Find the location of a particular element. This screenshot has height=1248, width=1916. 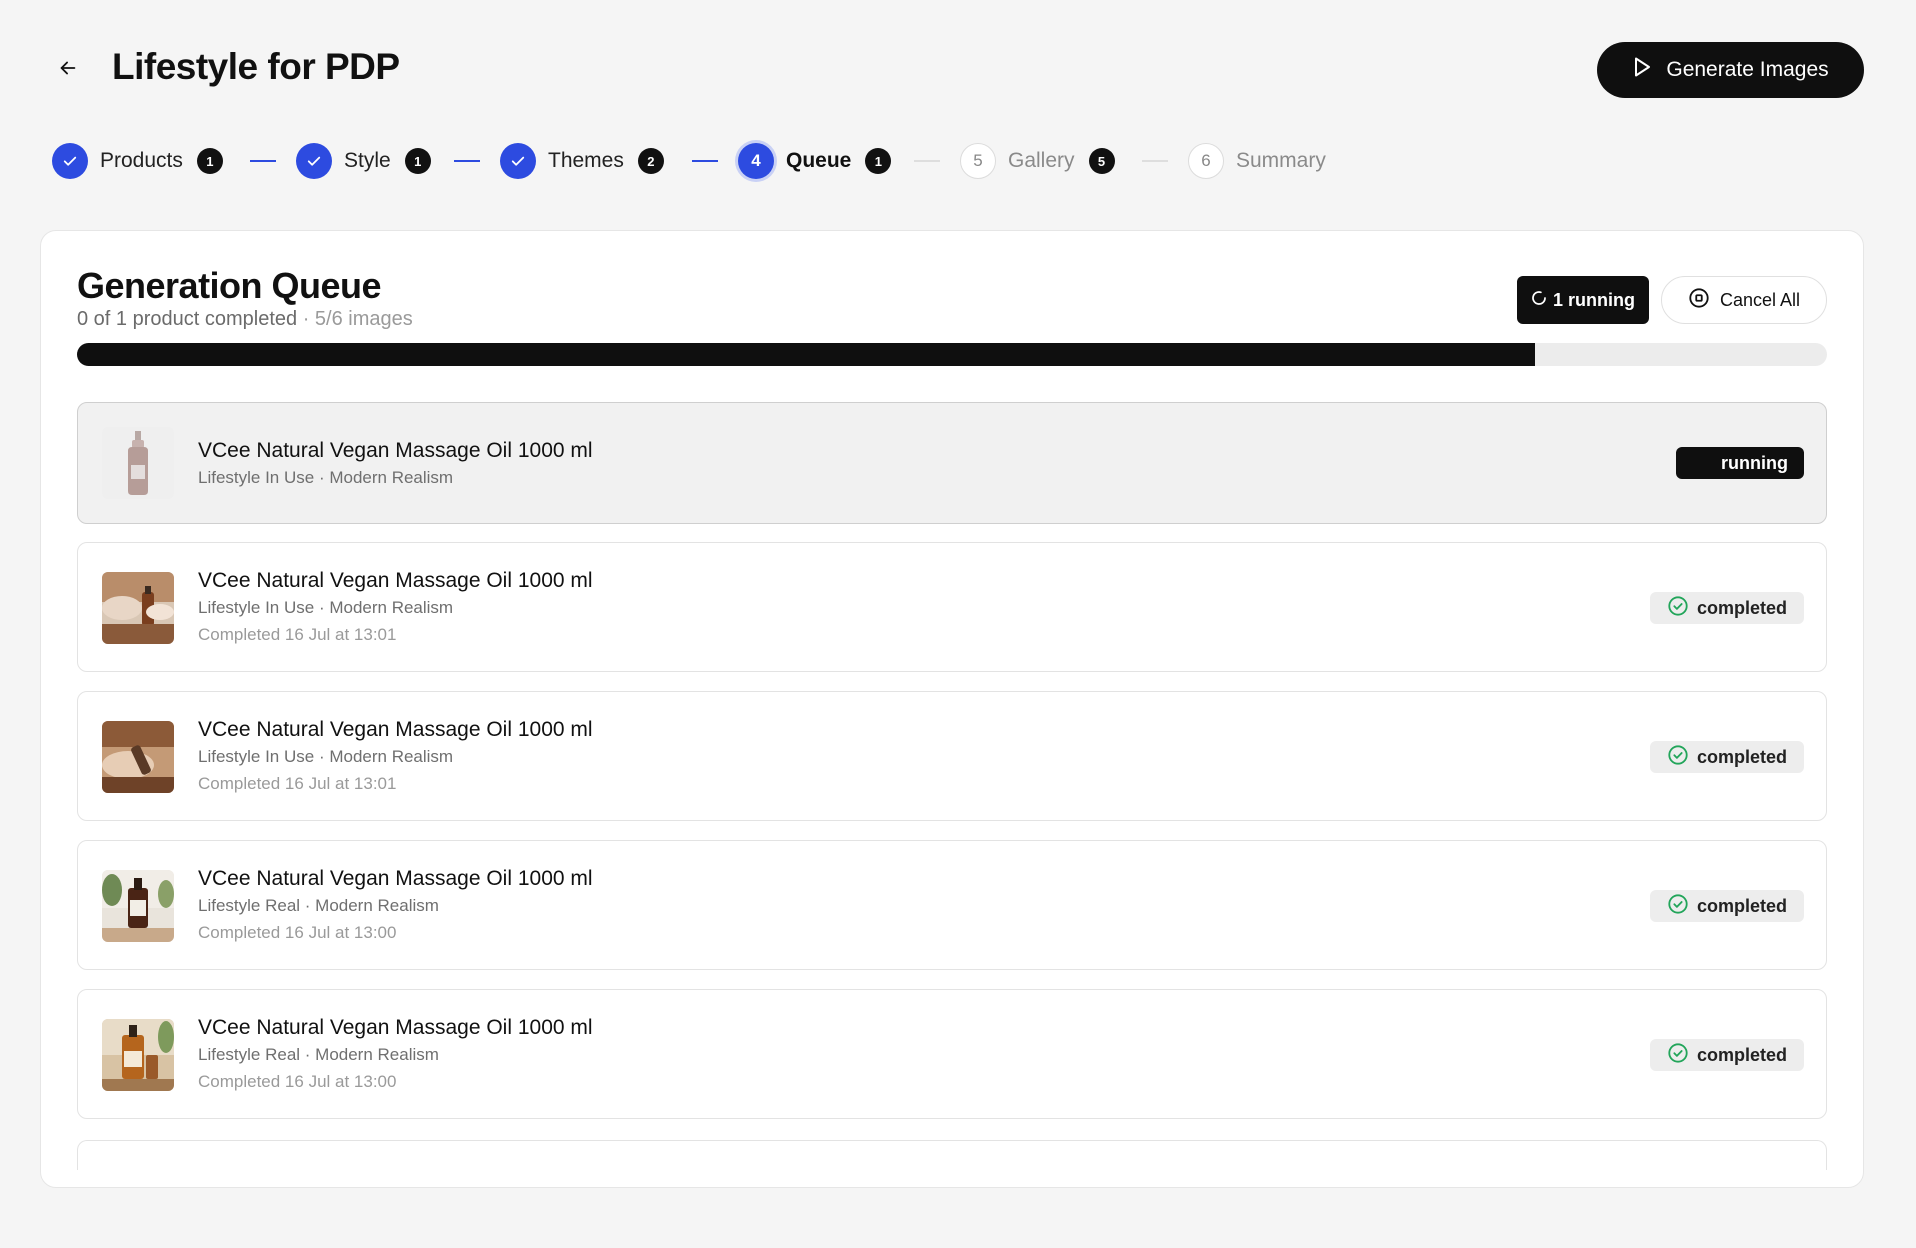

queue-images-progress: · 5/6 images is located at coordinates (355, 319).